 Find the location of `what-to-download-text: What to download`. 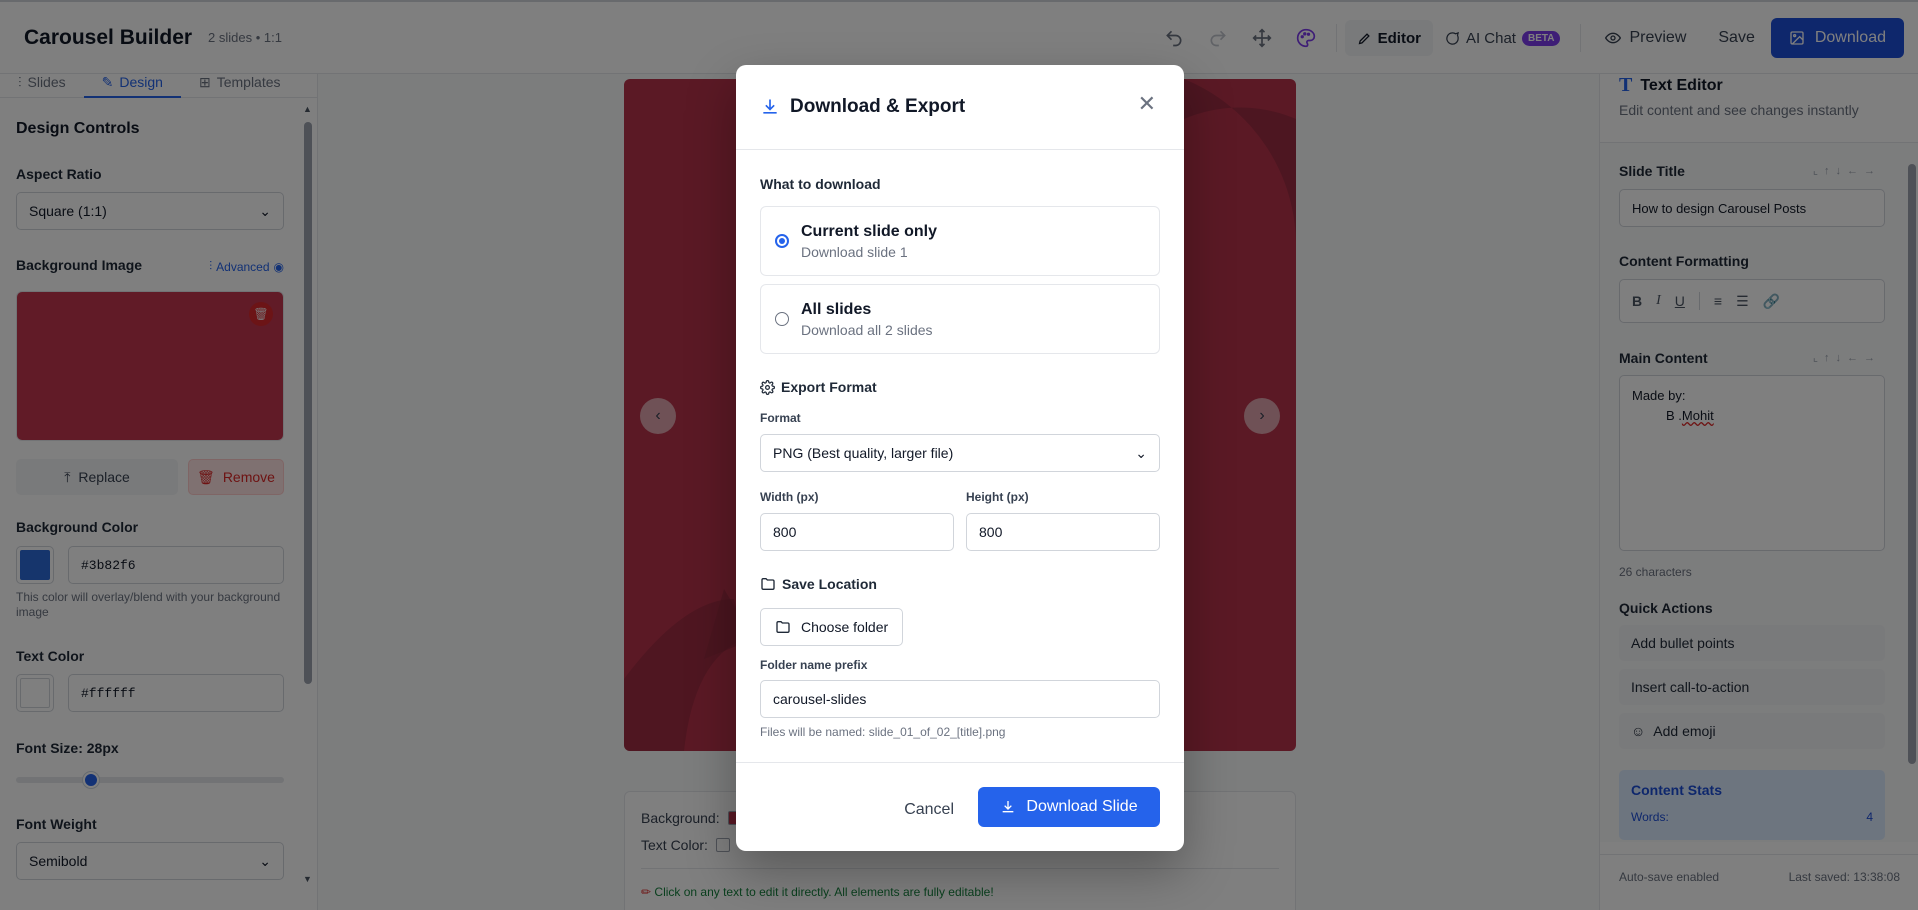

what-to-download-text: What to download is located at coordinates (820, 184).